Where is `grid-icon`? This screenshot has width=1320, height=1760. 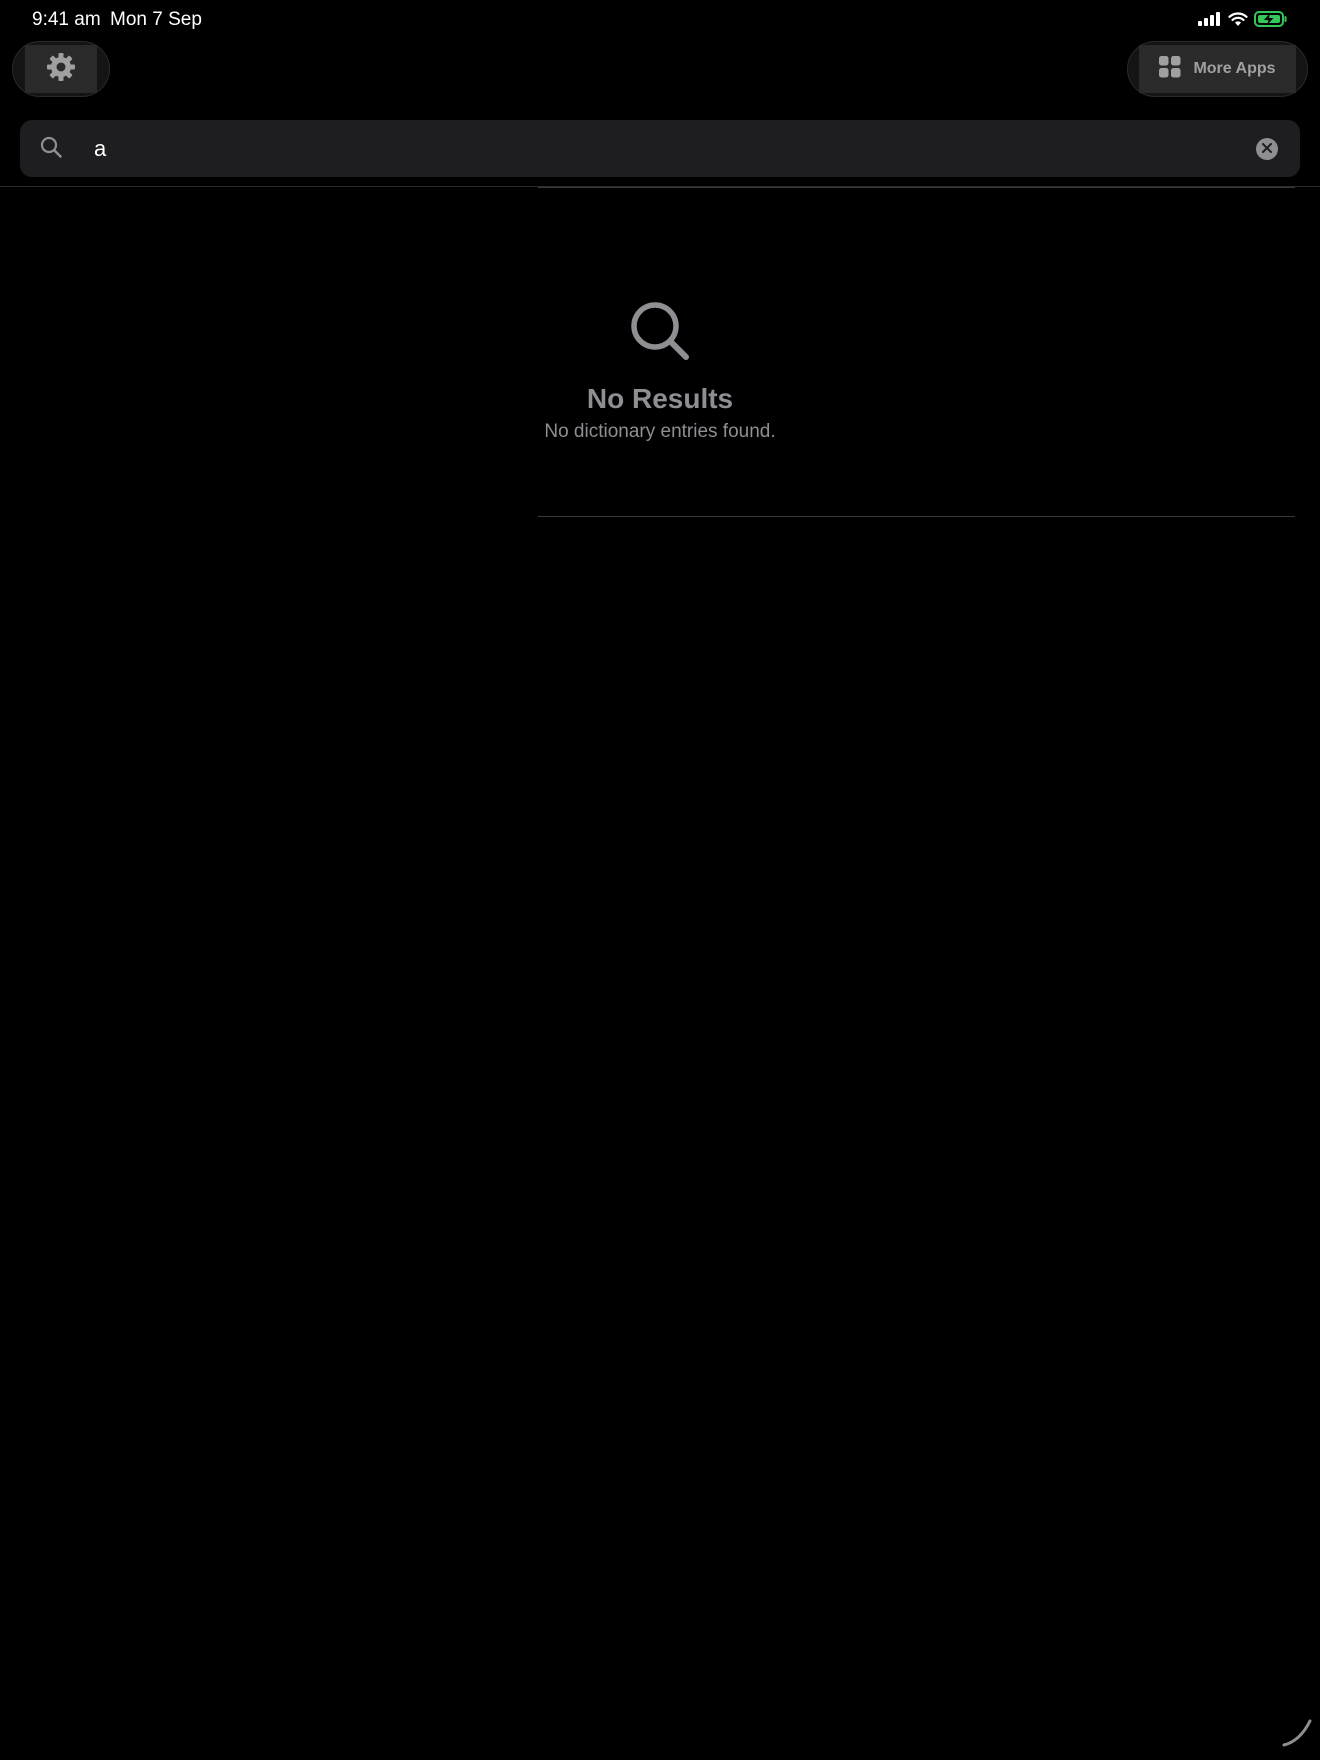
grid-icon is located at coordinates (1170, 69).